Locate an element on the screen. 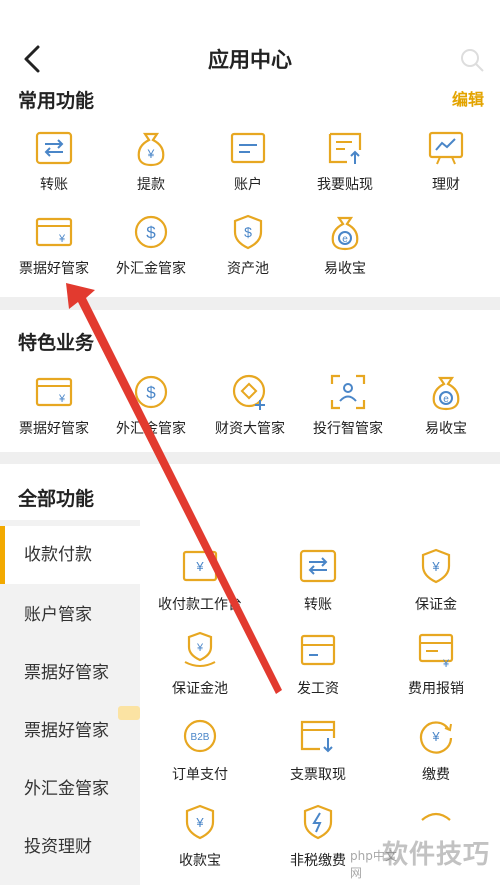 Image resolution: width=500 pixels, height=885 pixels. watermark-logo: php中文网 is located at coordinates (373, 864).